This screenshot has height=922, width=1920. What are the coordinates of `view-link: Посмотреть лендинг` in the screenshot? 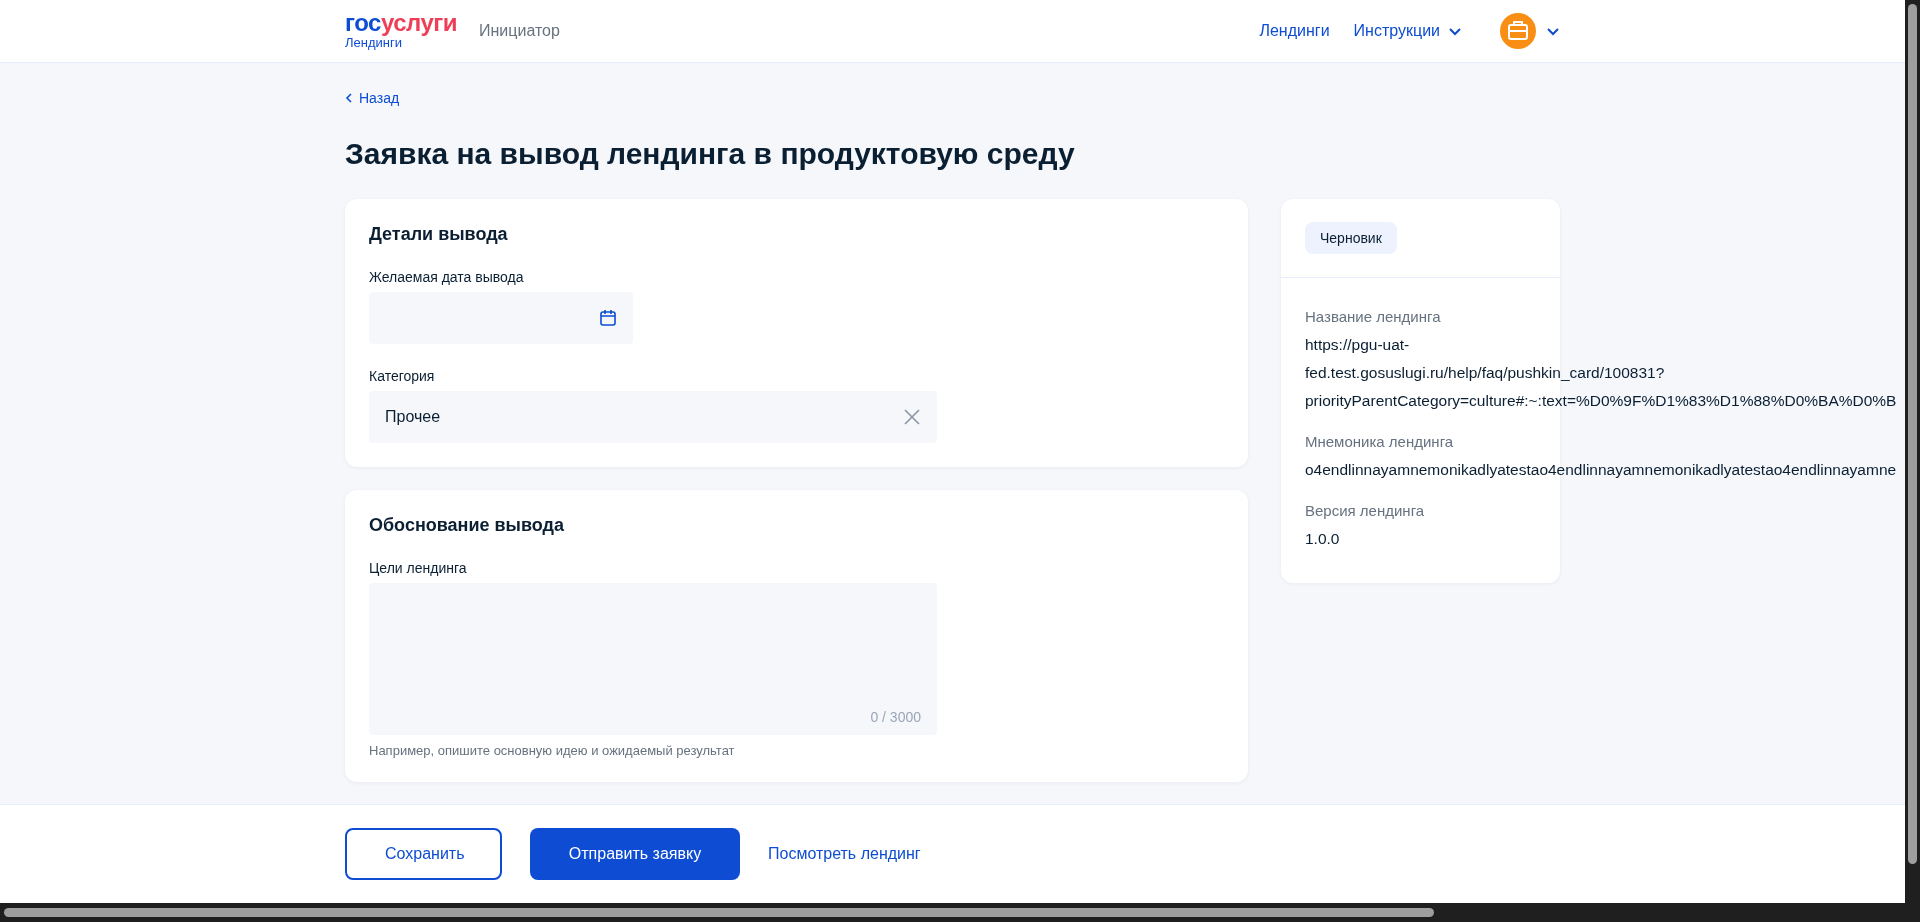 It's located at (844, 854).